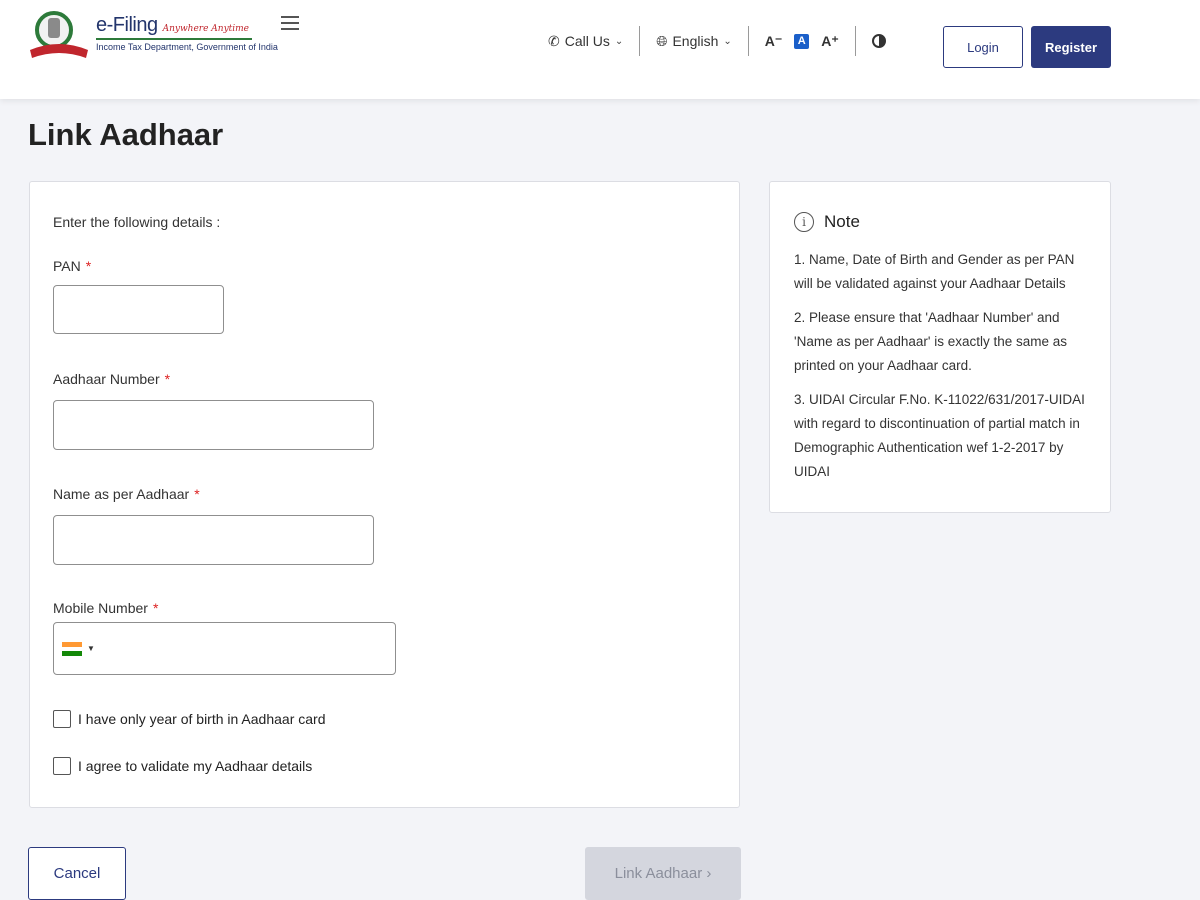  What do you see at coordinates (842, 221) in the screenshot?
I see `note-title: Note` at bounding box center [842, 221].